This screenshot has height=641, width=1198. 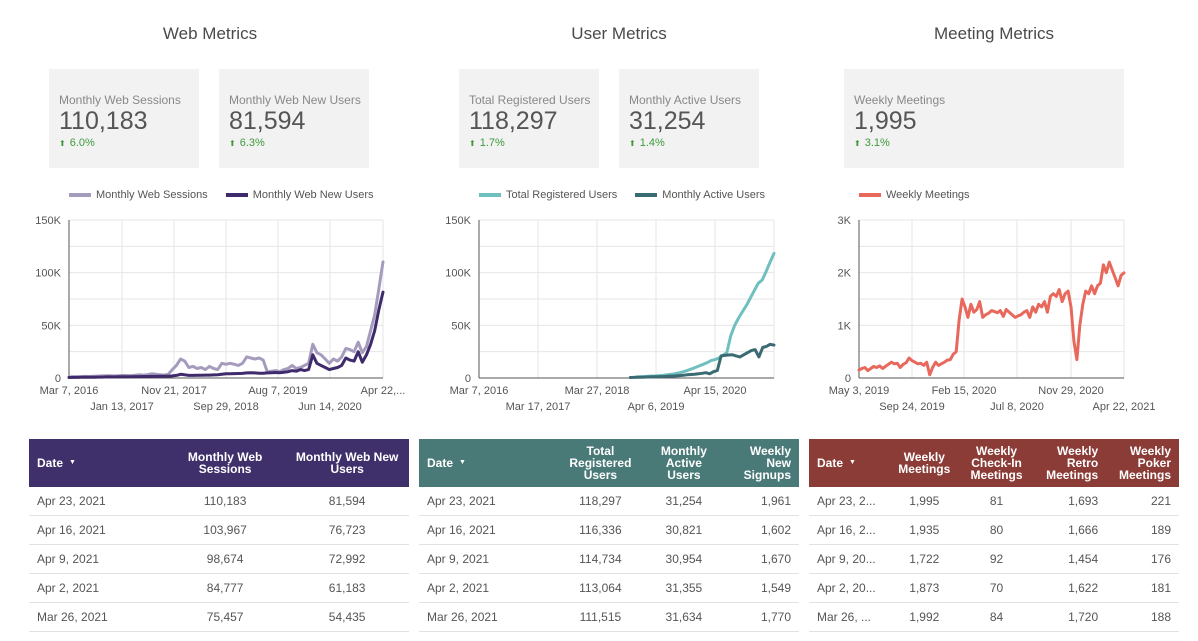 What do you see at coordinates (996, 463) in the screenshot?
I see `column-header: Weekly Check-In Meetings` at bounding box center [996, 463].